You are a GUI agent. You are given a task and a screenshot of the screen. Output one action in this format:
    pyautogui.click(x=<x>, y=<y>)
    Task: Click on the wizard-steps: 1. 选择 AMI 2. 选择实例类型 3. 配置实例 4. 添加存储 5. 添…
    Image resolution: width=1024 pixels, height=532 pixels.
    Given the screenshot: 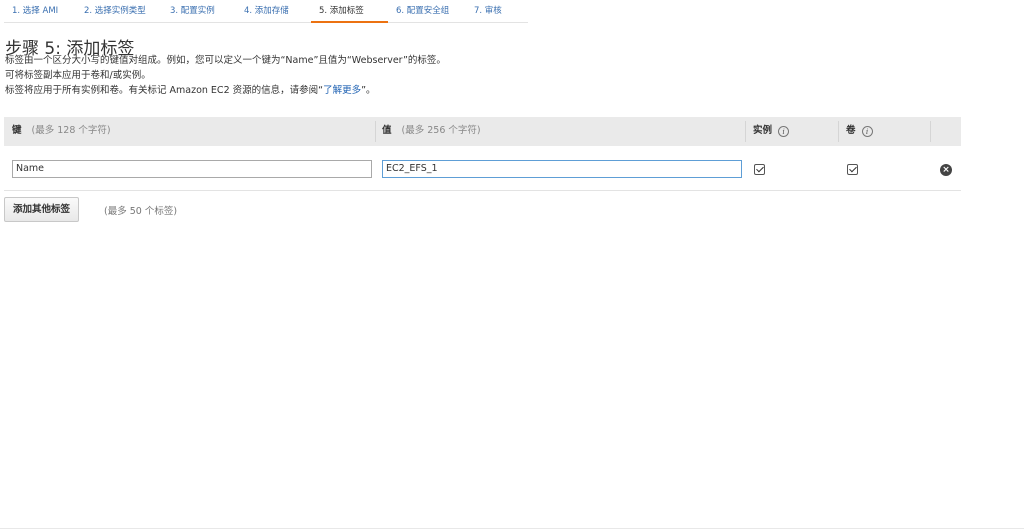 What is the action you would take?
    pyautogui.click(x=266, y=12)
    